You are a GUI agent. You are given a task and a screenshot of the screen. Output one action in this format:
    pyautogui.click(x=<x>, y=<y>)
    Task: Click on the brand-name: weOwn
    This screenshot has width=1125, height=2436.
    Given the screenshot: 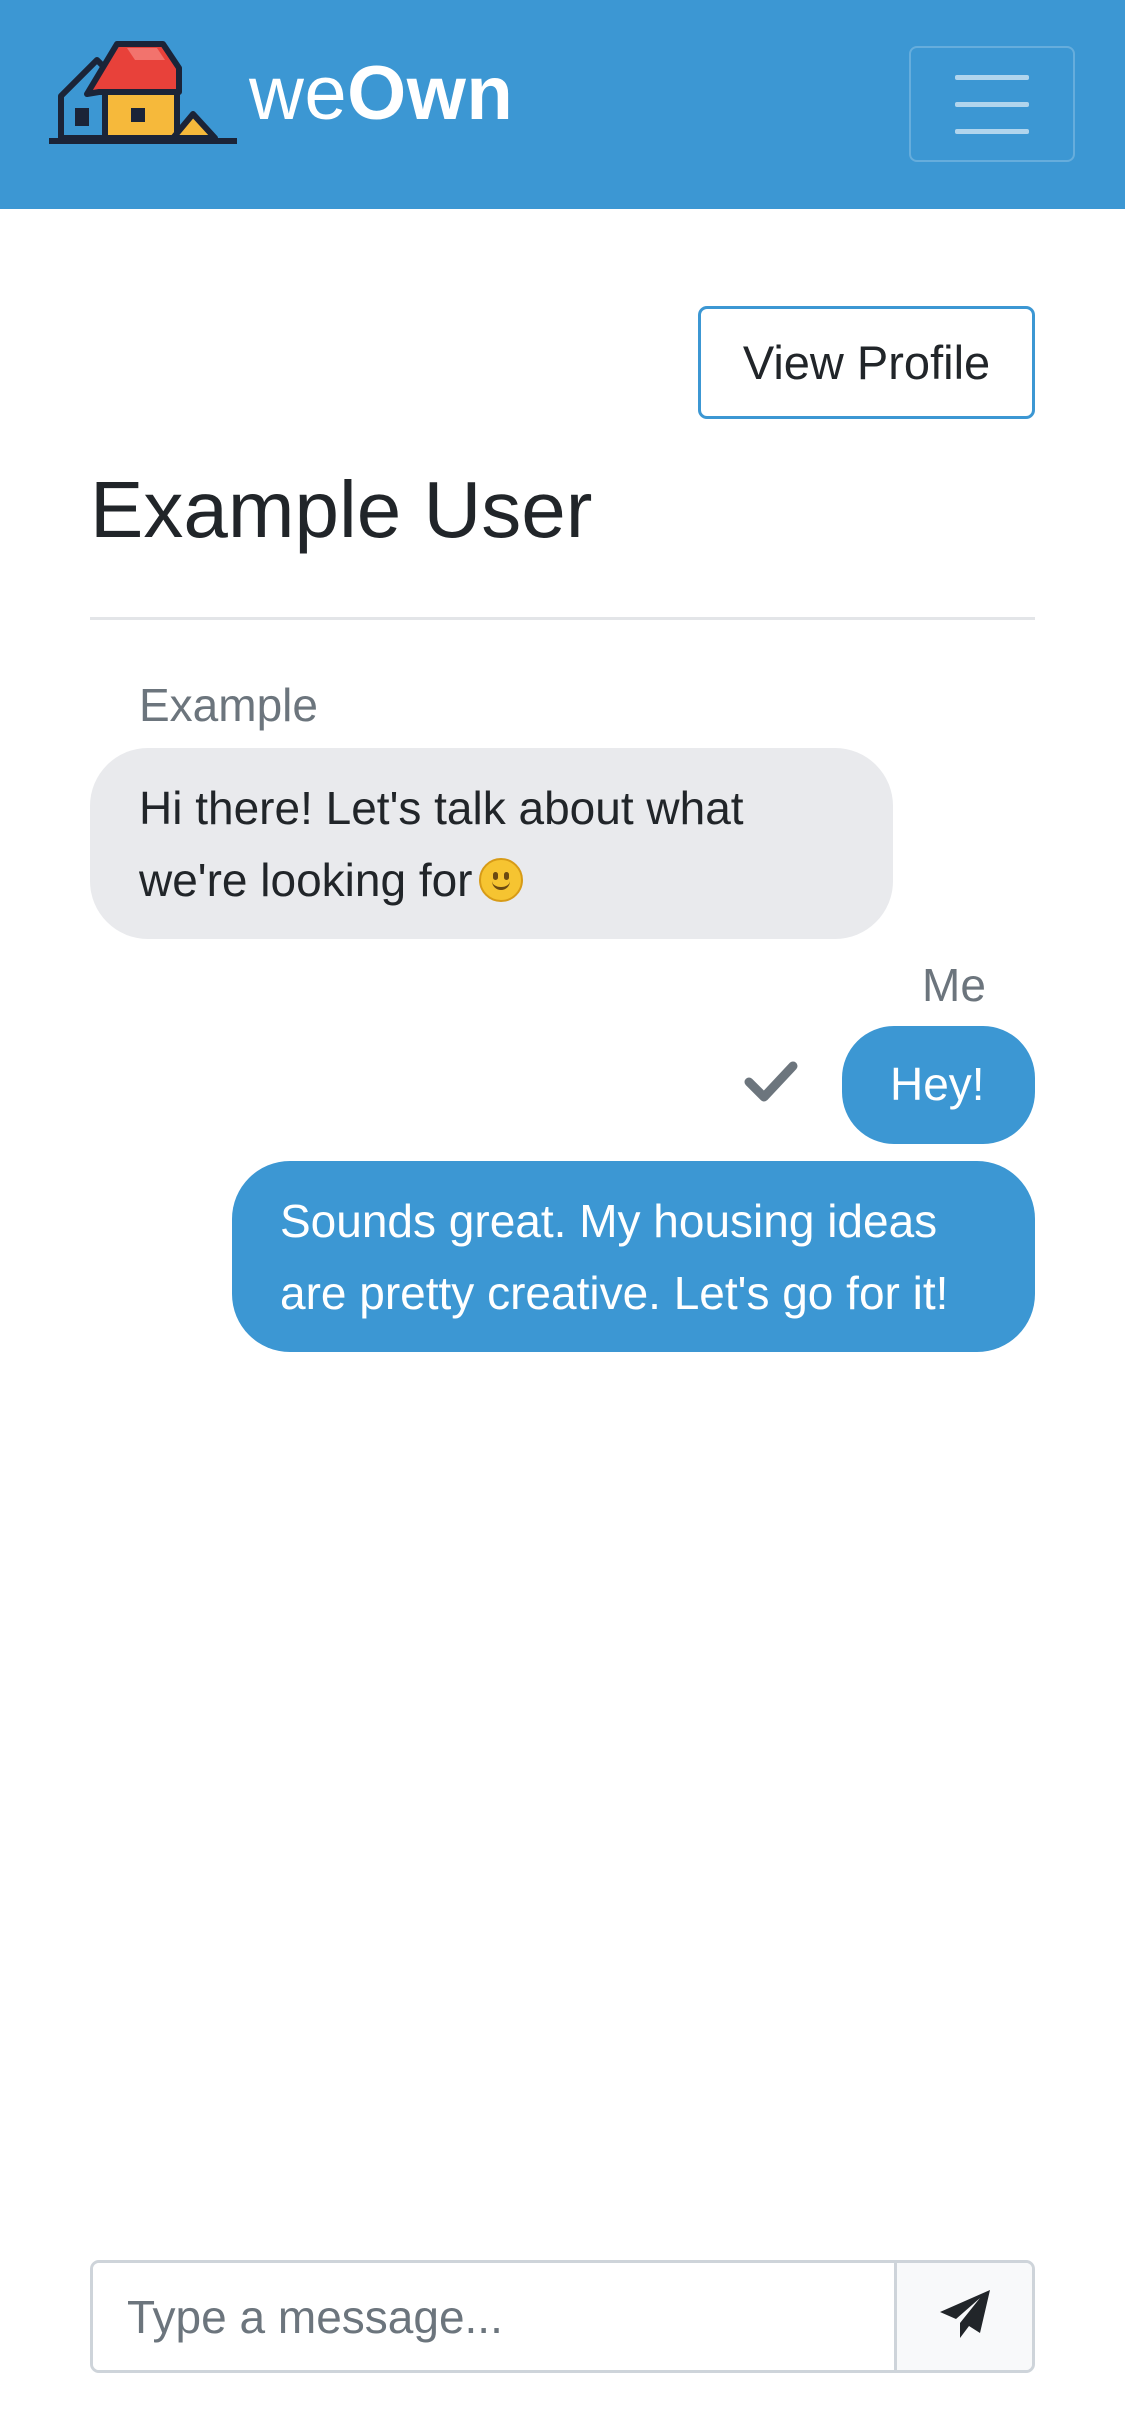 What is the action you would take?
    pyautogui.click(x=381, y=93)
    